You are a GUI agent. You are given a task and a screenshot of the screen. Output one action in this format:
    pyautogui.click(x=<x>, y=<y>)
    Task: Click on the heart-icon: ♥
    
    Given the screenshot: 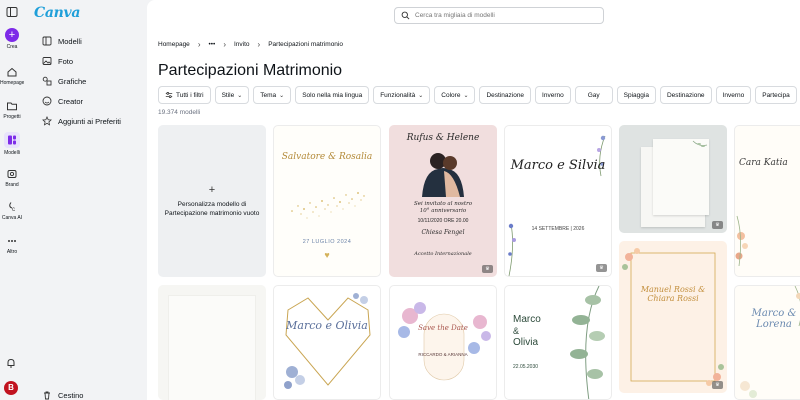 What is the action you would take?
    pyautogui.click(x=327, y=255)
    